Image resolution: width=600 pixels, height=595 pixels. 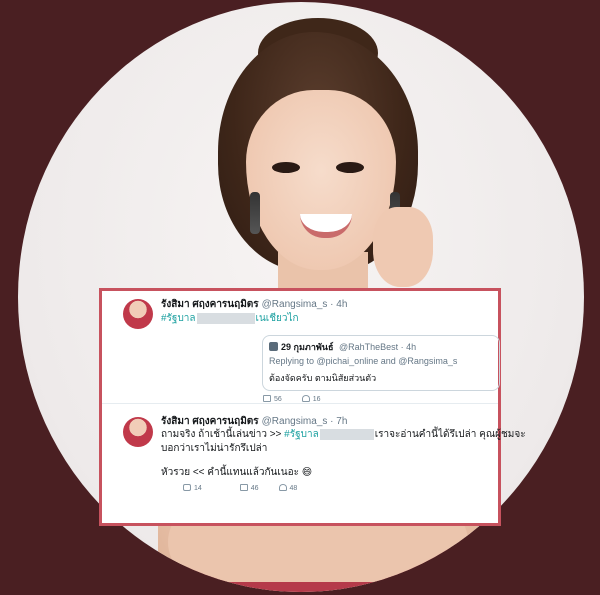 I want to click on like-button: 48, so click(x=288, y=488).